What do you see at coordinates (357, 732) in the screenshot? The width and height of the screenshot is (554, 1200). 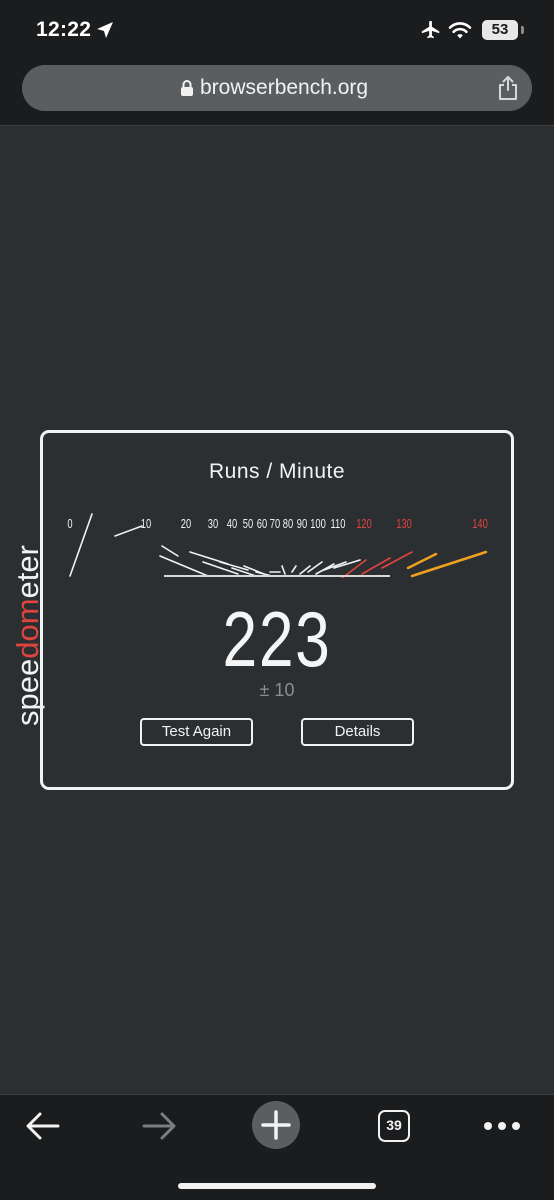 I see `details-button: Details` at bounding box center [357, 732].